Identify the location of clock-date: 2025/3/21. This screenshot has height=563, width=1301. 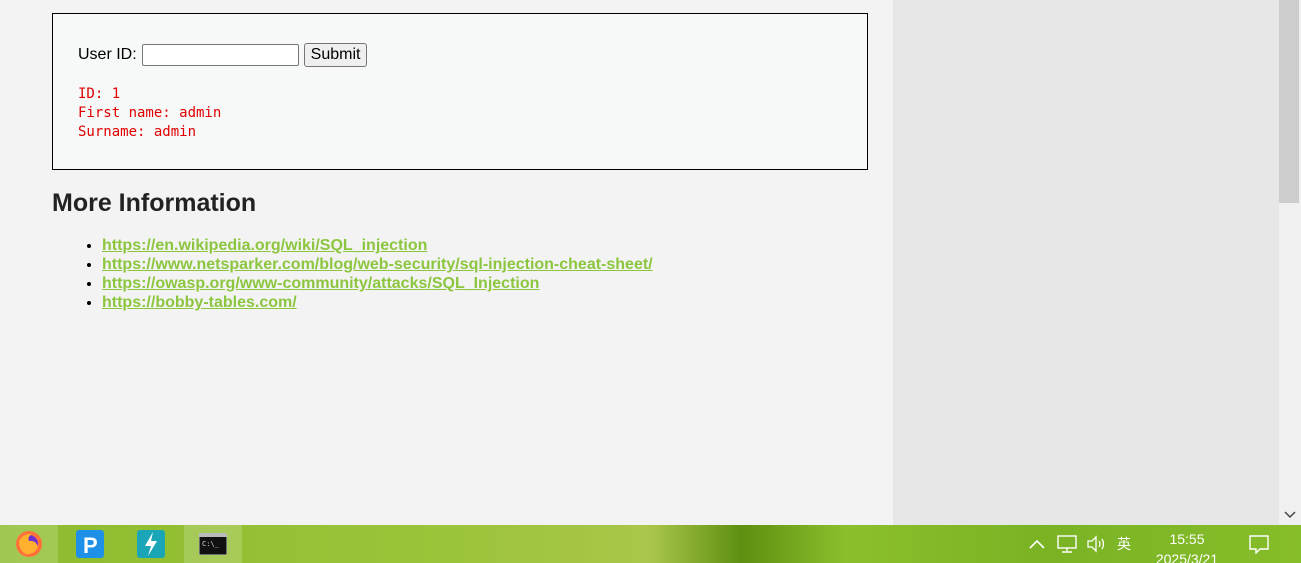
(1187, 557).